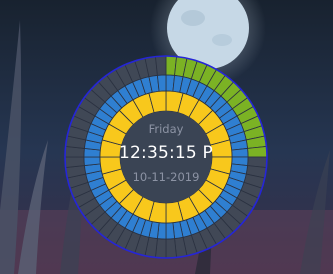 The width and height of the screenshot is (333, 274). What do you see at coordinates (166, 177) in the screenshot?
I see `date-label: 10-11-2019` at bounding box center [166, 177].